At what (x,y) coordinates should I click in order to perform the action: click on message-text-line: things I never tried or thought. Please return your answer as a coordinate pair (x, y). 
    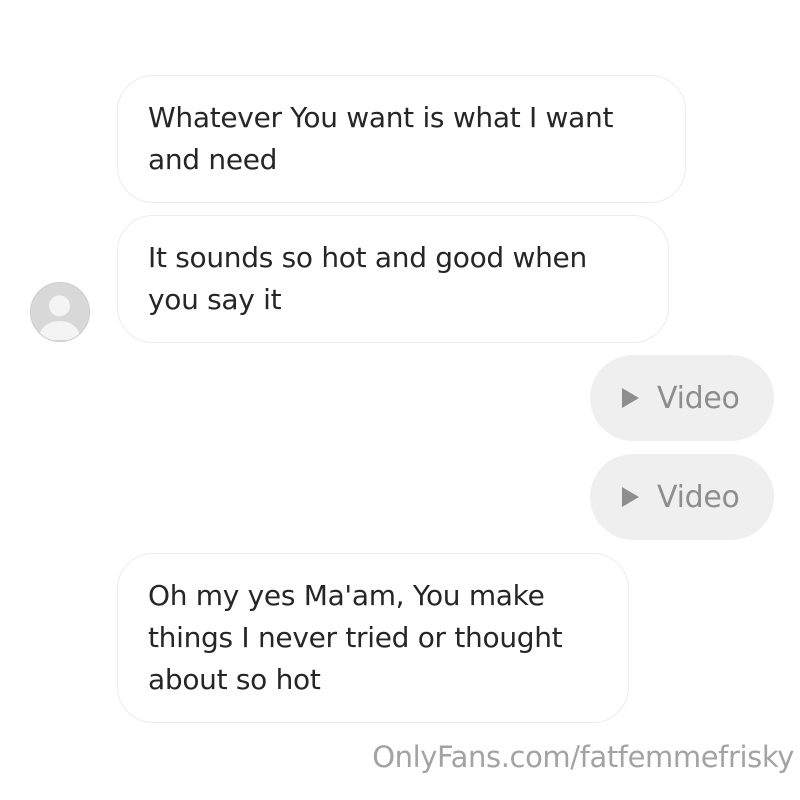
    Looking at the image, I should click on (355, 637).